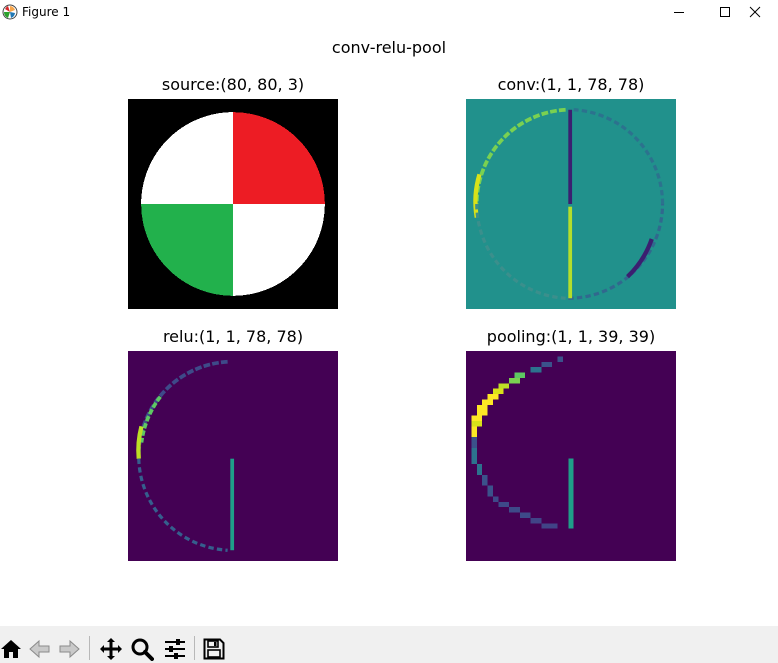 The height and width of the screenshot is (663, 778). I want to click on close-button, so click(755, 12).